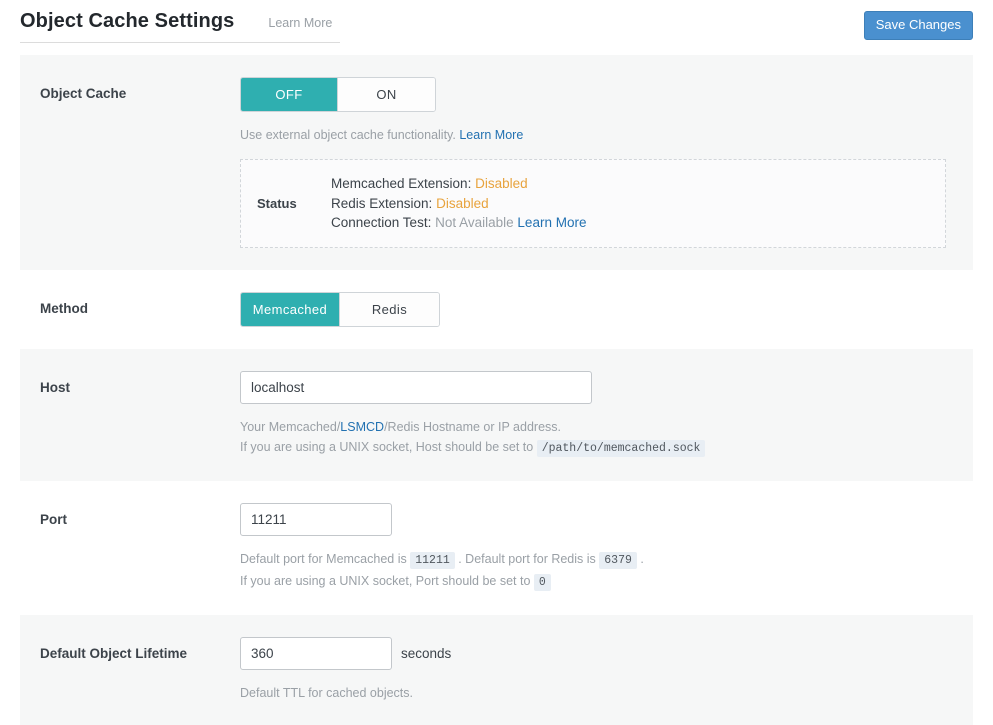  Describe the element at coordinates (389, 309) in the screenshot. I see `method-toggle-redis: Redis` at that location.